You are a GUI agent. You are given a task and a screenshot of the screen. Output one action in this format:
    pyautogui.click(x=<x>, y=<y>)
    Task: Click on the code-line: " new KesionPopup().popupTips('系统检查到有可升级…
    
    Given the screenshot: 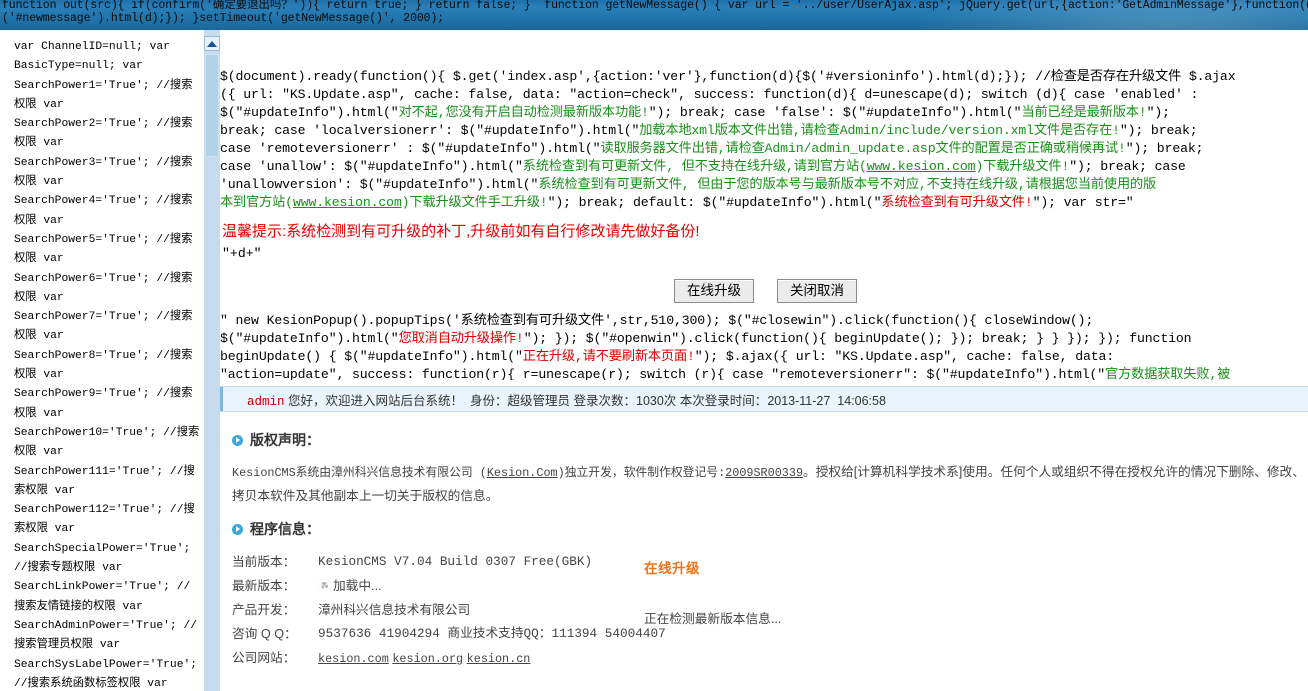 What is the action you would take?
    pyautogui.click(x=656, y=321)
    